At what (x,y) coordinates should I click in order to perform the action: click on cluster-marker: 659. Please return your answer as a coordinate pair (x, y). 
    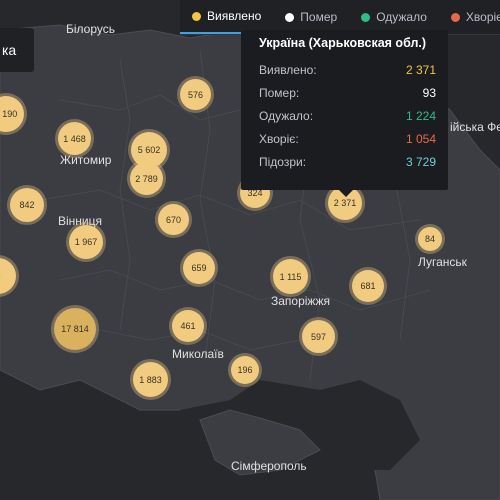
    Looking at the image, I should click on (199, 268).